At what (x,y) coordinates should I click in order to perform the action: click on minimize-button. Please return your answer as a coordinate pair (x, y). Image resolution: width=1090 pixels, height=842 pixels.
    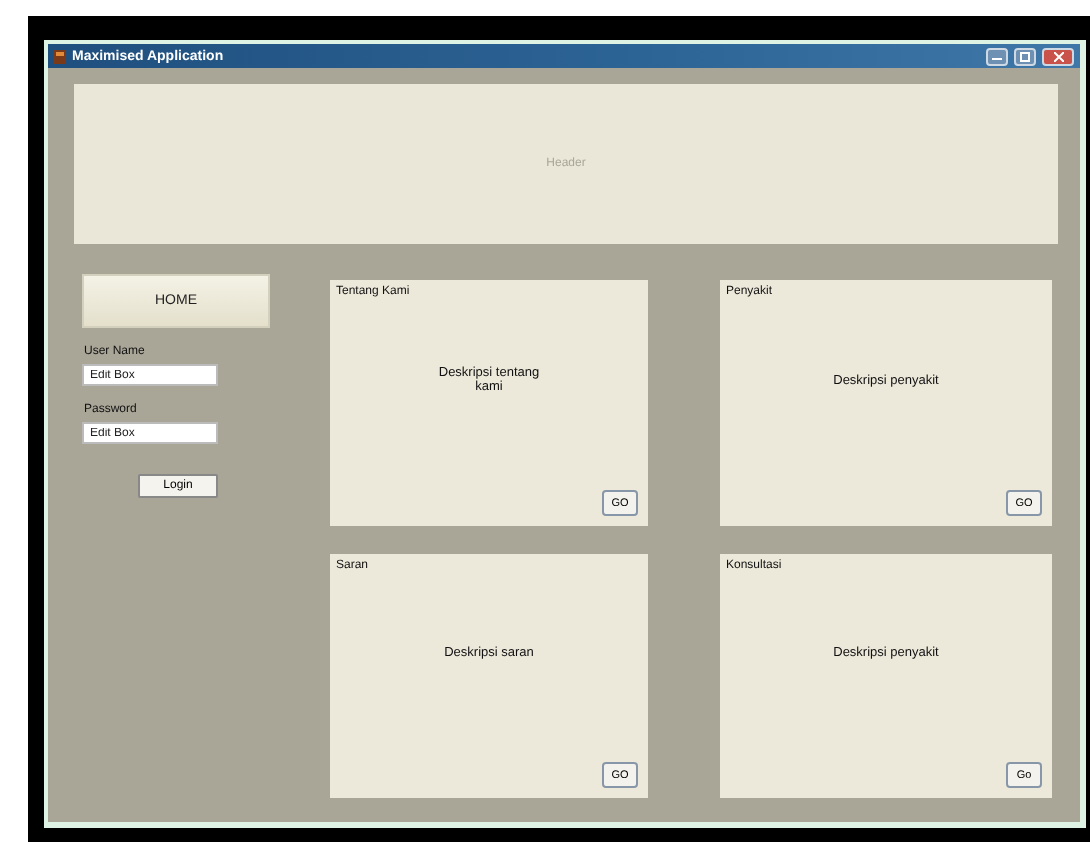
    Looking at the image, I should click on (997, 56).